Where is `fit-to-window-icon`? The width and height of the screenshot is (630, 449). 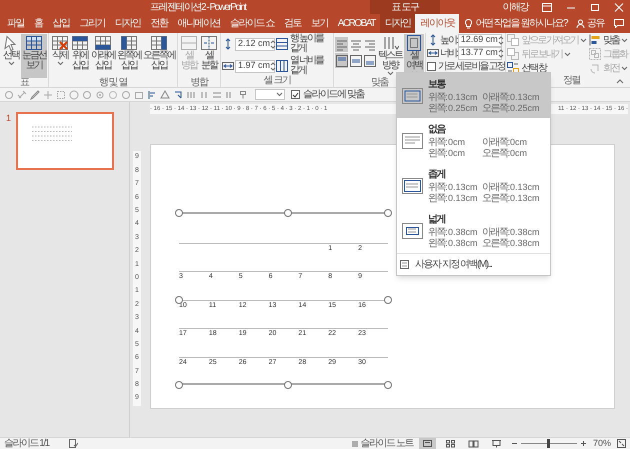
fit-to-window-icon is located at coordinates (621, 443).